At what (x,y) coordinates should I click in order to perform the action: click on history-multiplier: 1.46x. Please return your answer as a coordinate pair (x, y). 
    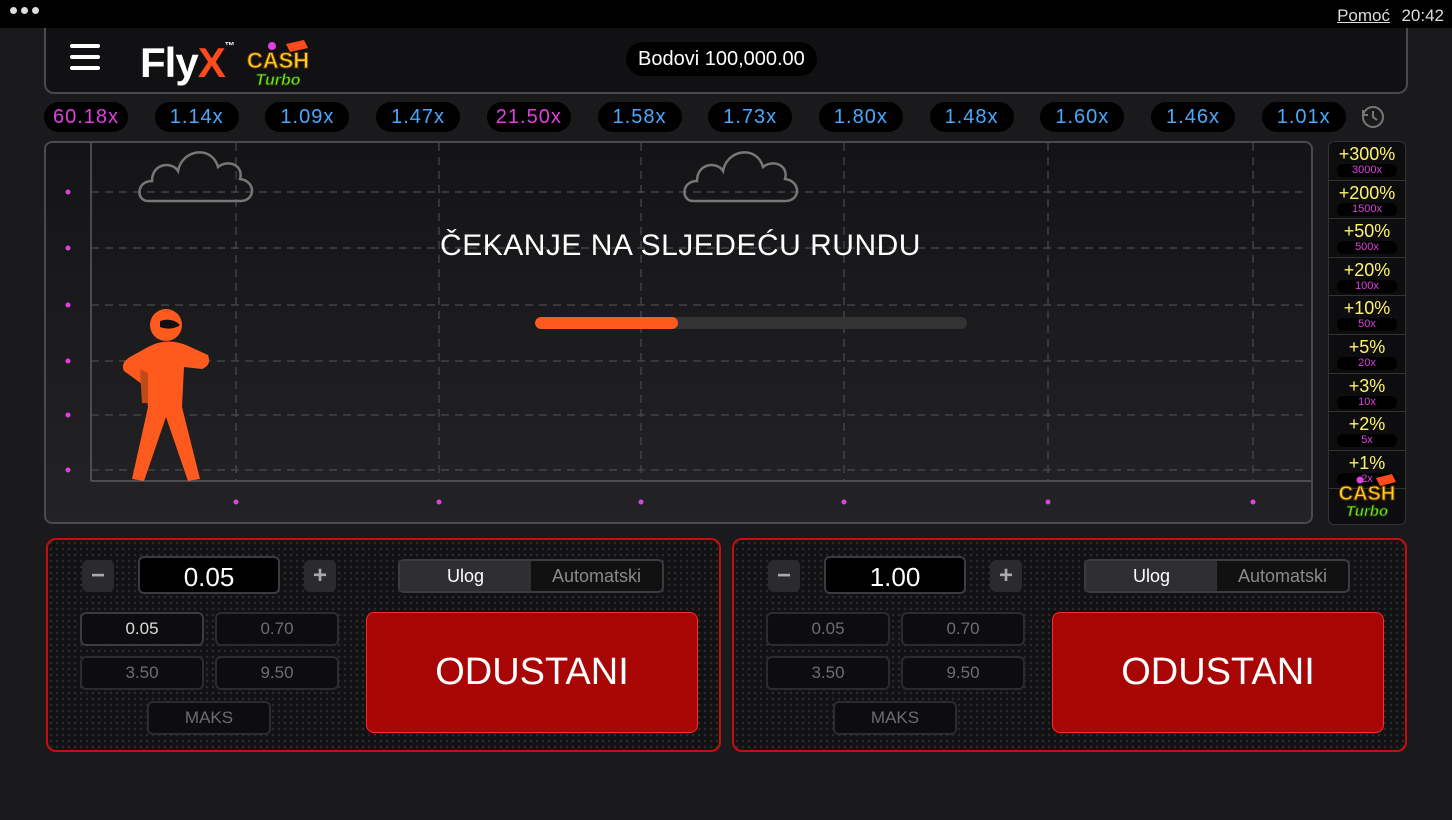
    Looking at the image, I should click on (1193, 117).